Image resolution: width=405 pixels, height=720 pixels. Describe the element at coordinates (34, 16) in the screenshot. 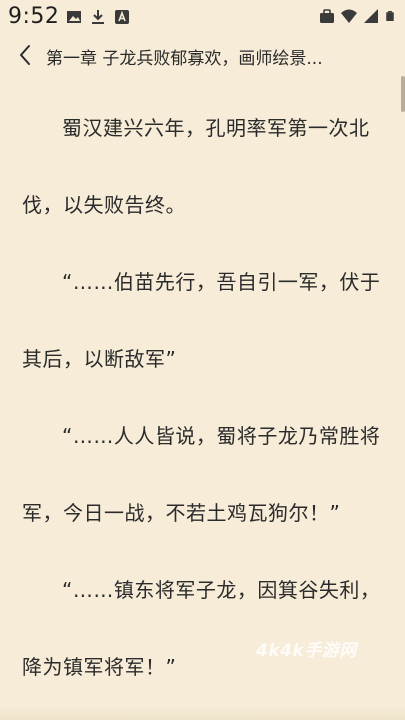

I see `status-time: 9:52` at that location.